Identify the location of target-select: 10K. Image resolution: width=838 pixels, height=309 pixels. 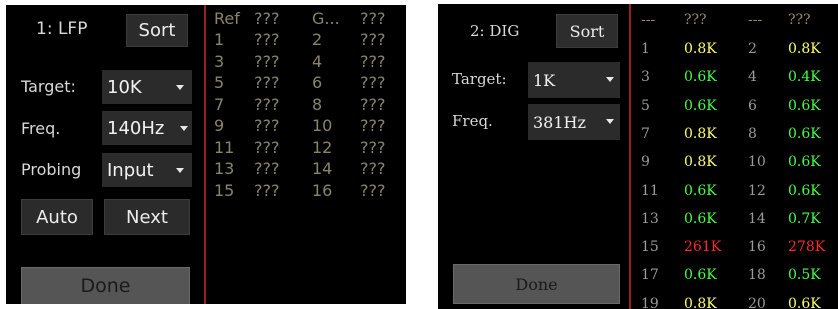
(147, 87).